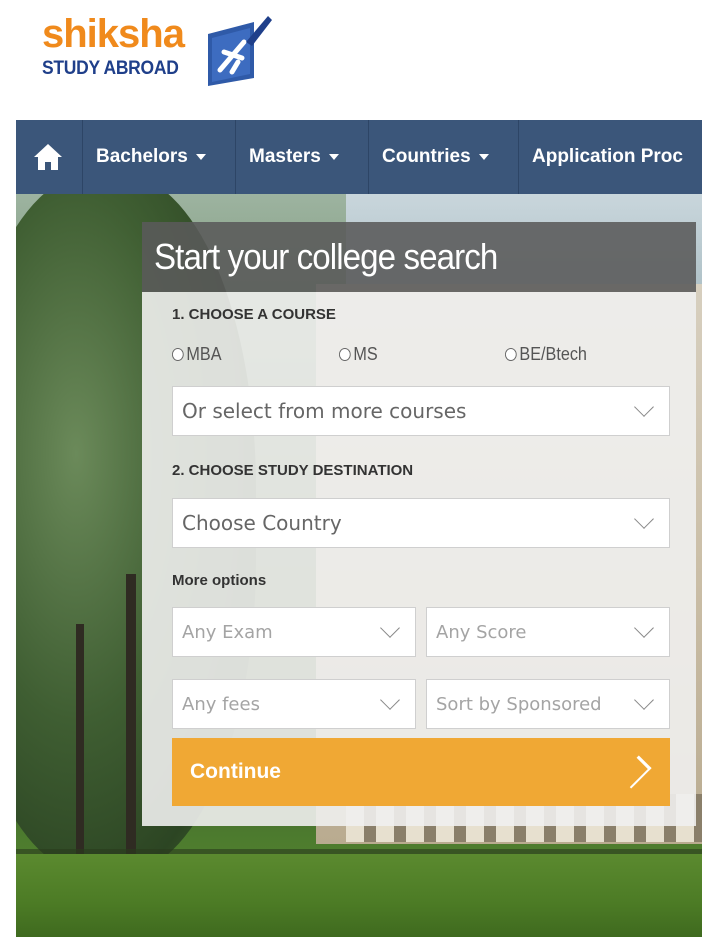  I want to click on nav-countries: Countries, so click(435, 157).